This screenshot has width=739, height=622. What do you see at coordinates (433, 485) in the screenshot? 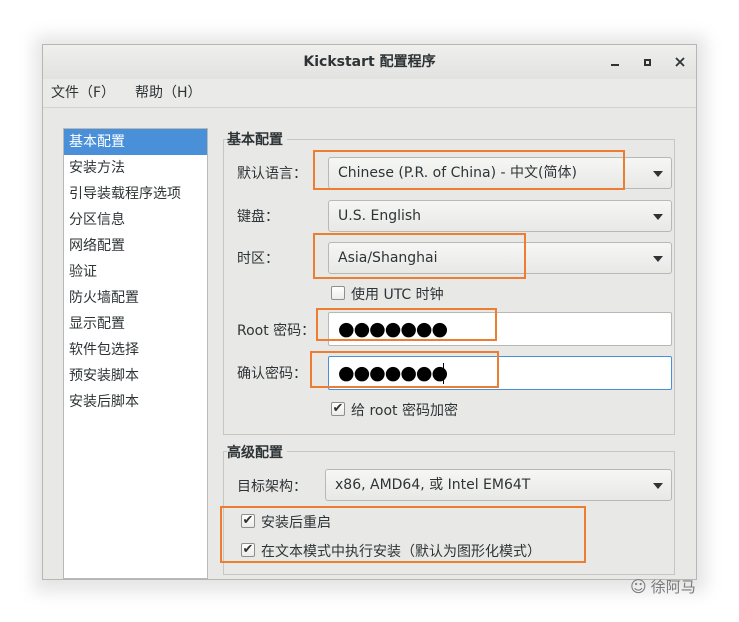
I see `arch-value: x86, AMD64, 或 Intel EM64T` at bounding box center [433, 485].